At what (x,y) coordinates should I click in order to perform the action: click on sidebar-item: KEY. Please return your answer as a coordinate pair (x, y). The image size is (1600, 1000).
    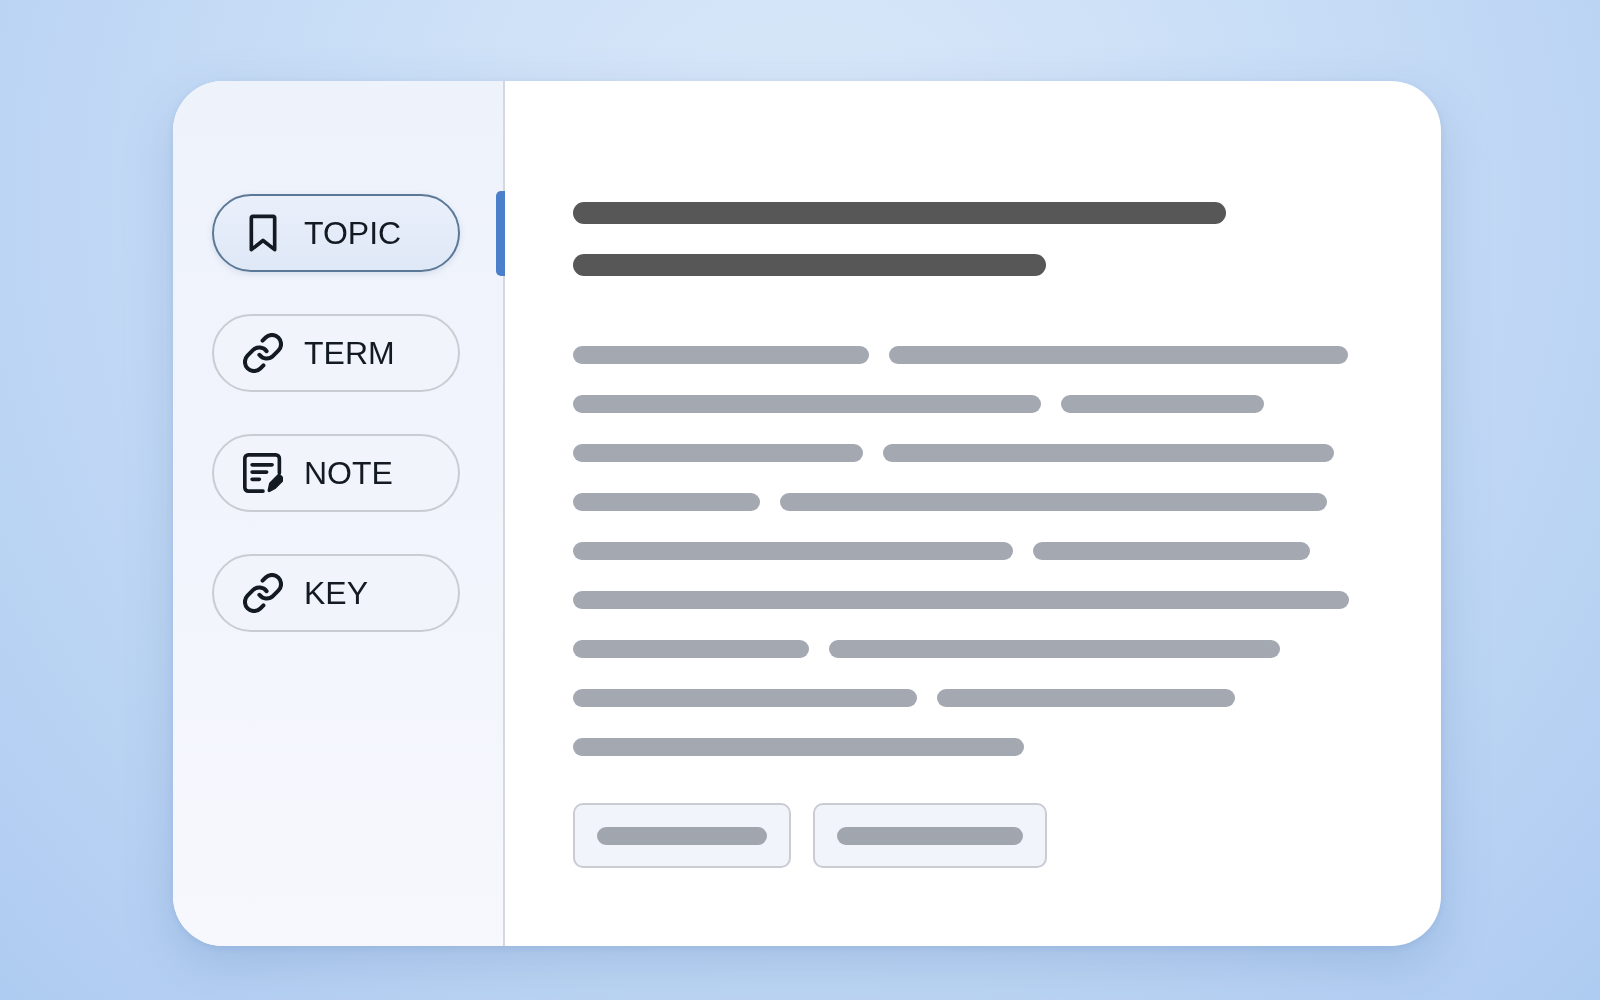
    Looking at the image, I should click on (336, 593).